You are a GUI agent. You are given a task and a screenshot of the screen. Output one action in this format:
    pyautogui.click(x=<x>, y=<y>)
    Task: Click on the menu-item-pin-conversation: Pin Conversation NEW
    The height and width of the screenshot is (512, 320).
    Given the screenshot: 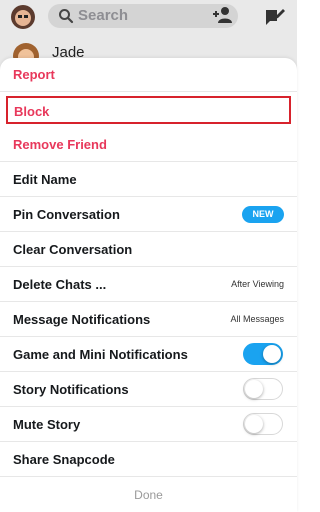 What is the action you would take?
    pyautogui.click(x=148, y=215)
    